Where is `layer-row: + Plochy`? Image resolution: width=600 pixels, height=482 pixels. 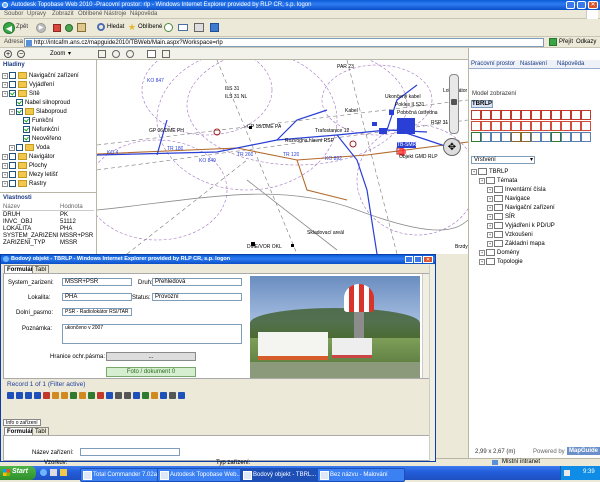
layer-row: + Plochy is located at coordinates (24, 166).